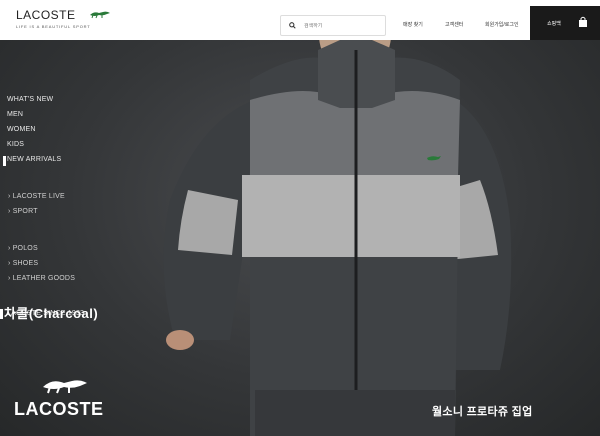 The height and width of the screenshot is (436, 600). I want to click on menu-item-shoes: › SHOES, so click(23, 263).